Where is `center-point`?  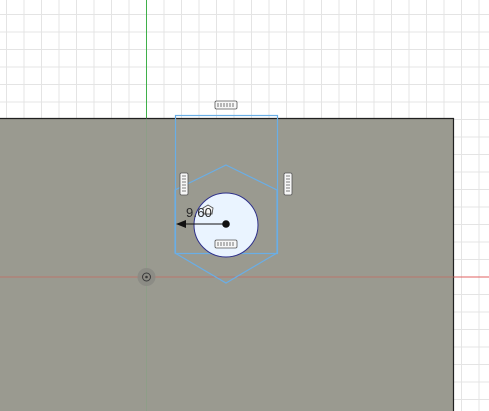 center-point is located at coordinates (226, 224).